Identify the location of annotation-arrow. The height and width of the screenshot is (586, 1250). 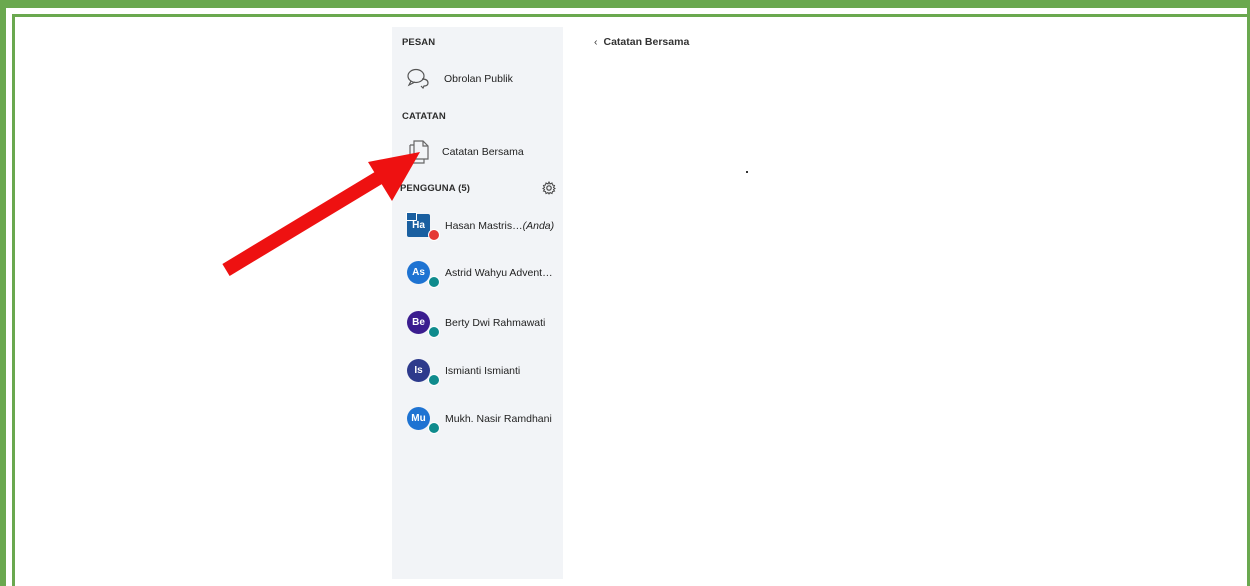
(321, 214).